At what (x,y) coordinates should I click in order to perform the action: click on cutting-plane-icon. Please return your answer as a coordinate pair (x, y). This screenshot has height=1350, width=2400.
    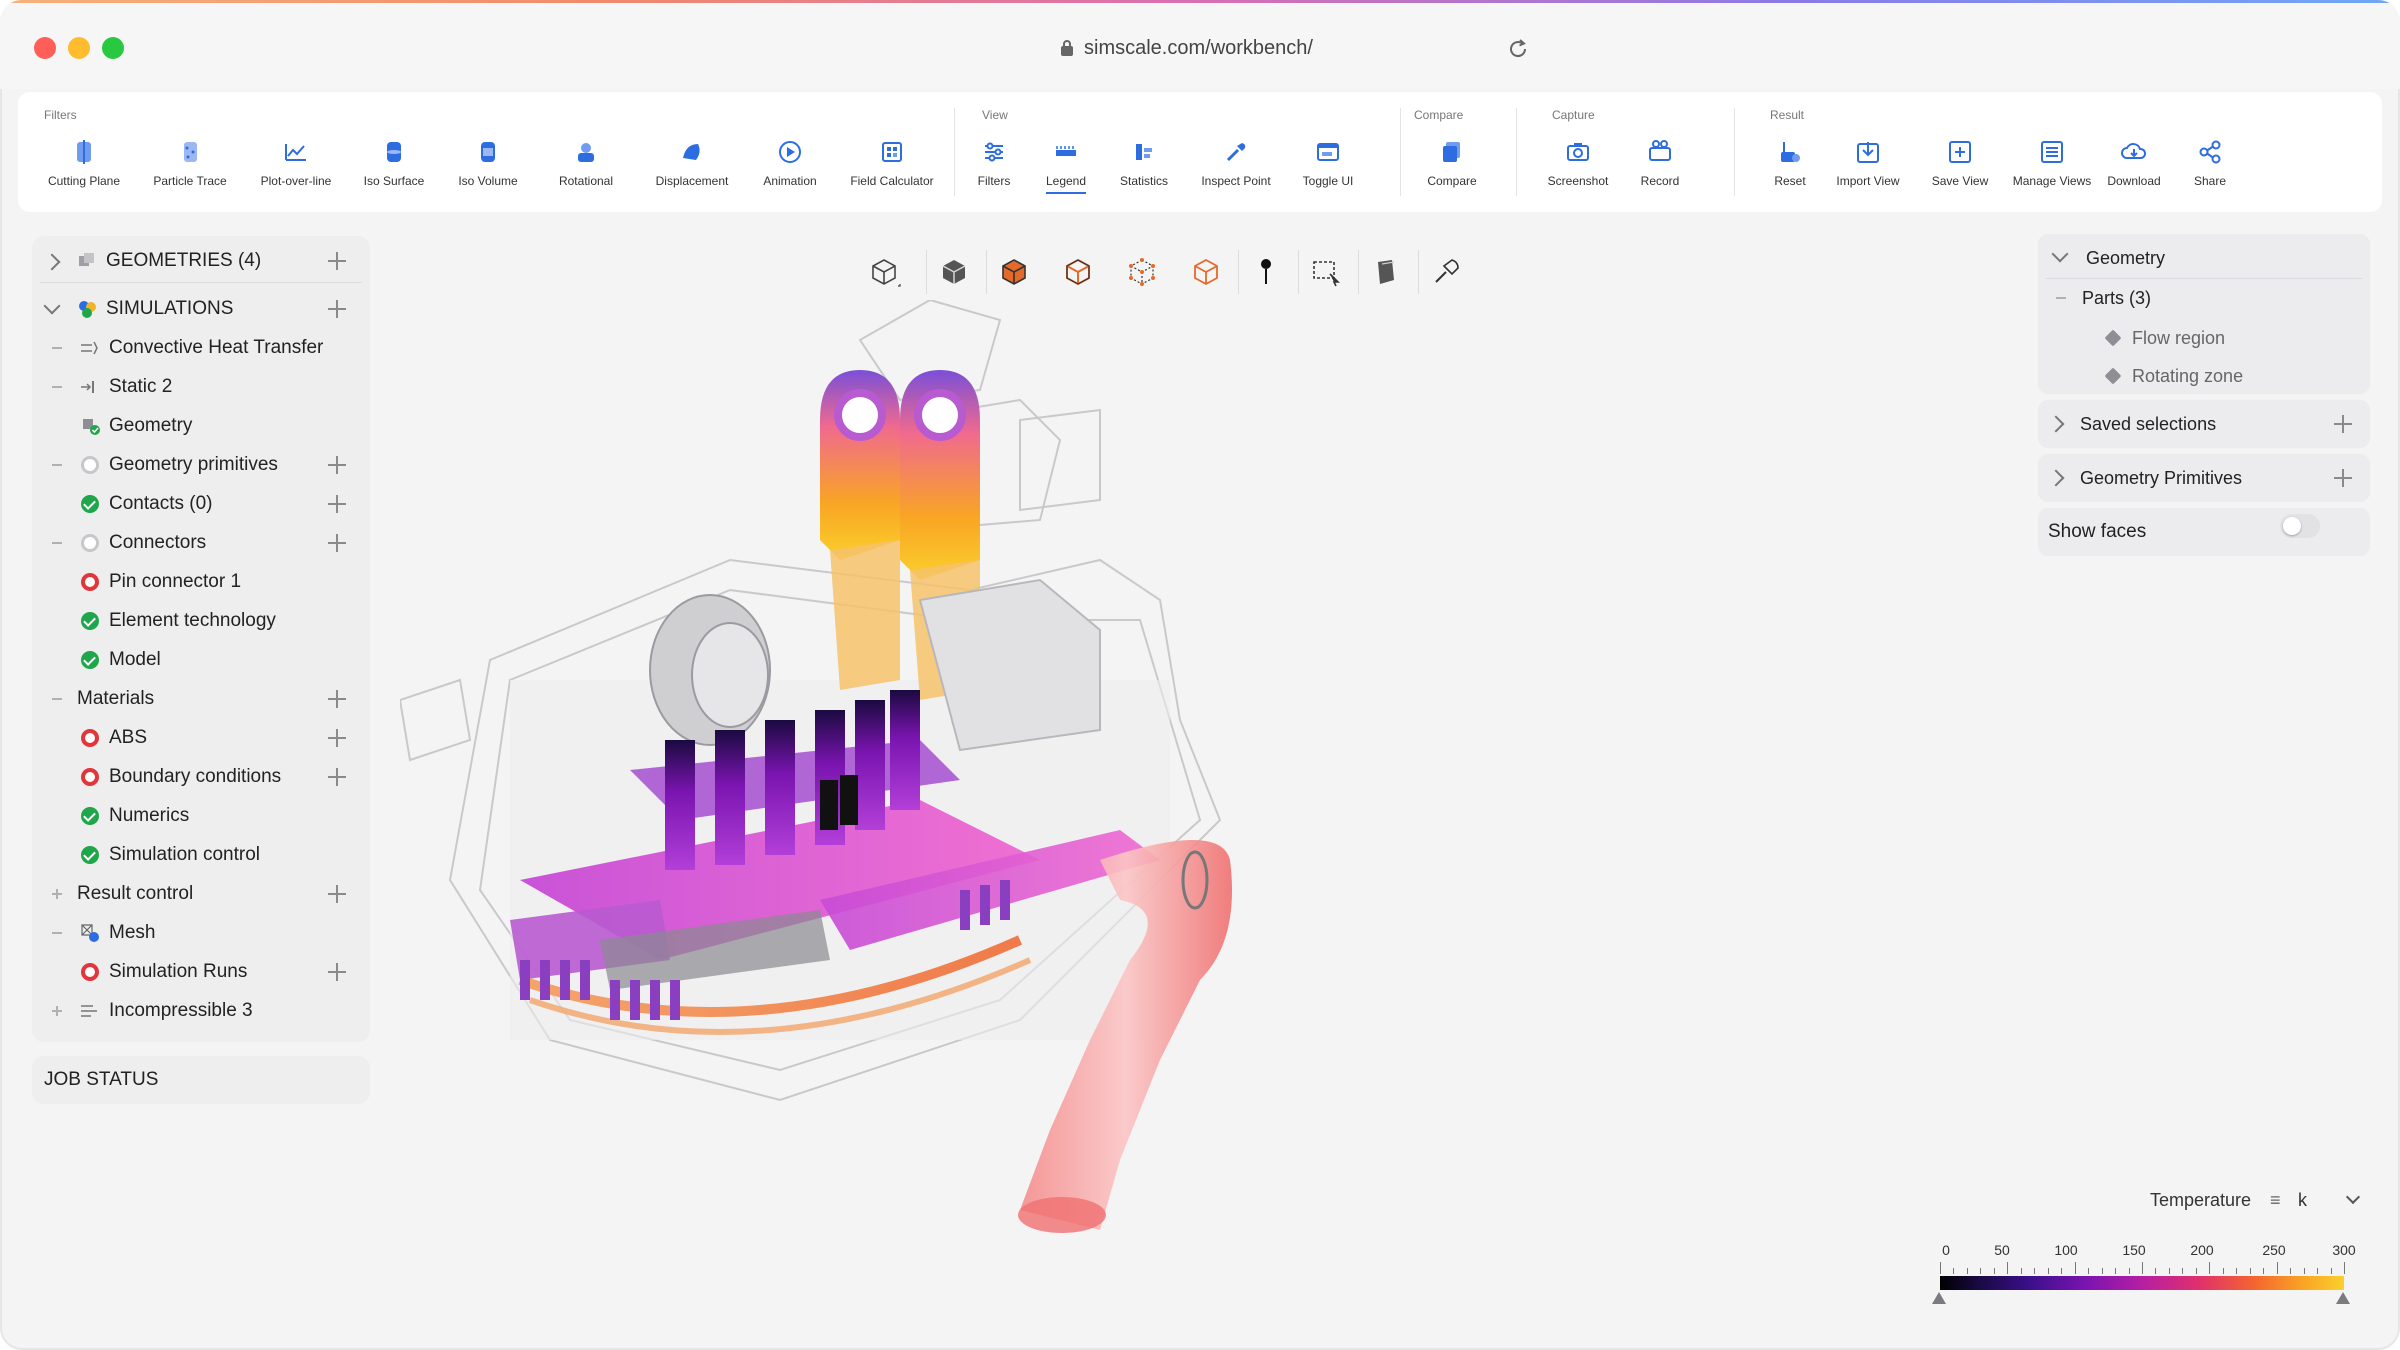
    Looking at the image, I should click on (84, 152).